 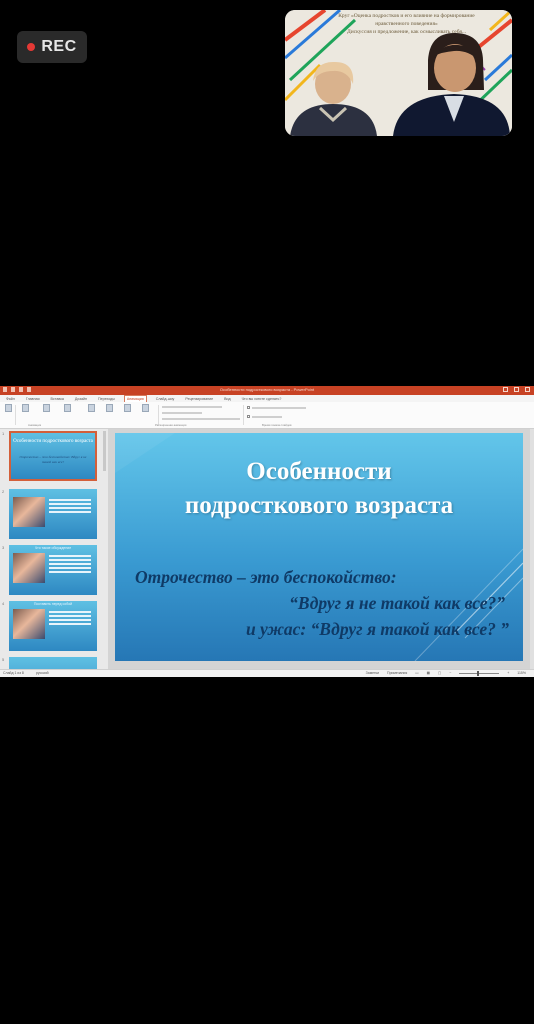 I want to click on preview-icon, so click(x=8, y=408).